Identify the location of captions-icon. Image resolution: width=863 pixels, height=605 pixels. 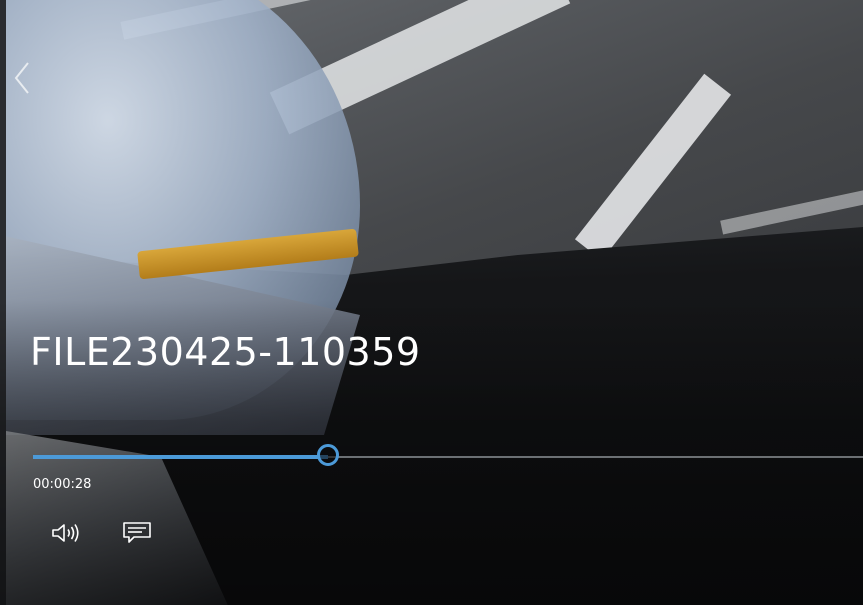
(137, 532).